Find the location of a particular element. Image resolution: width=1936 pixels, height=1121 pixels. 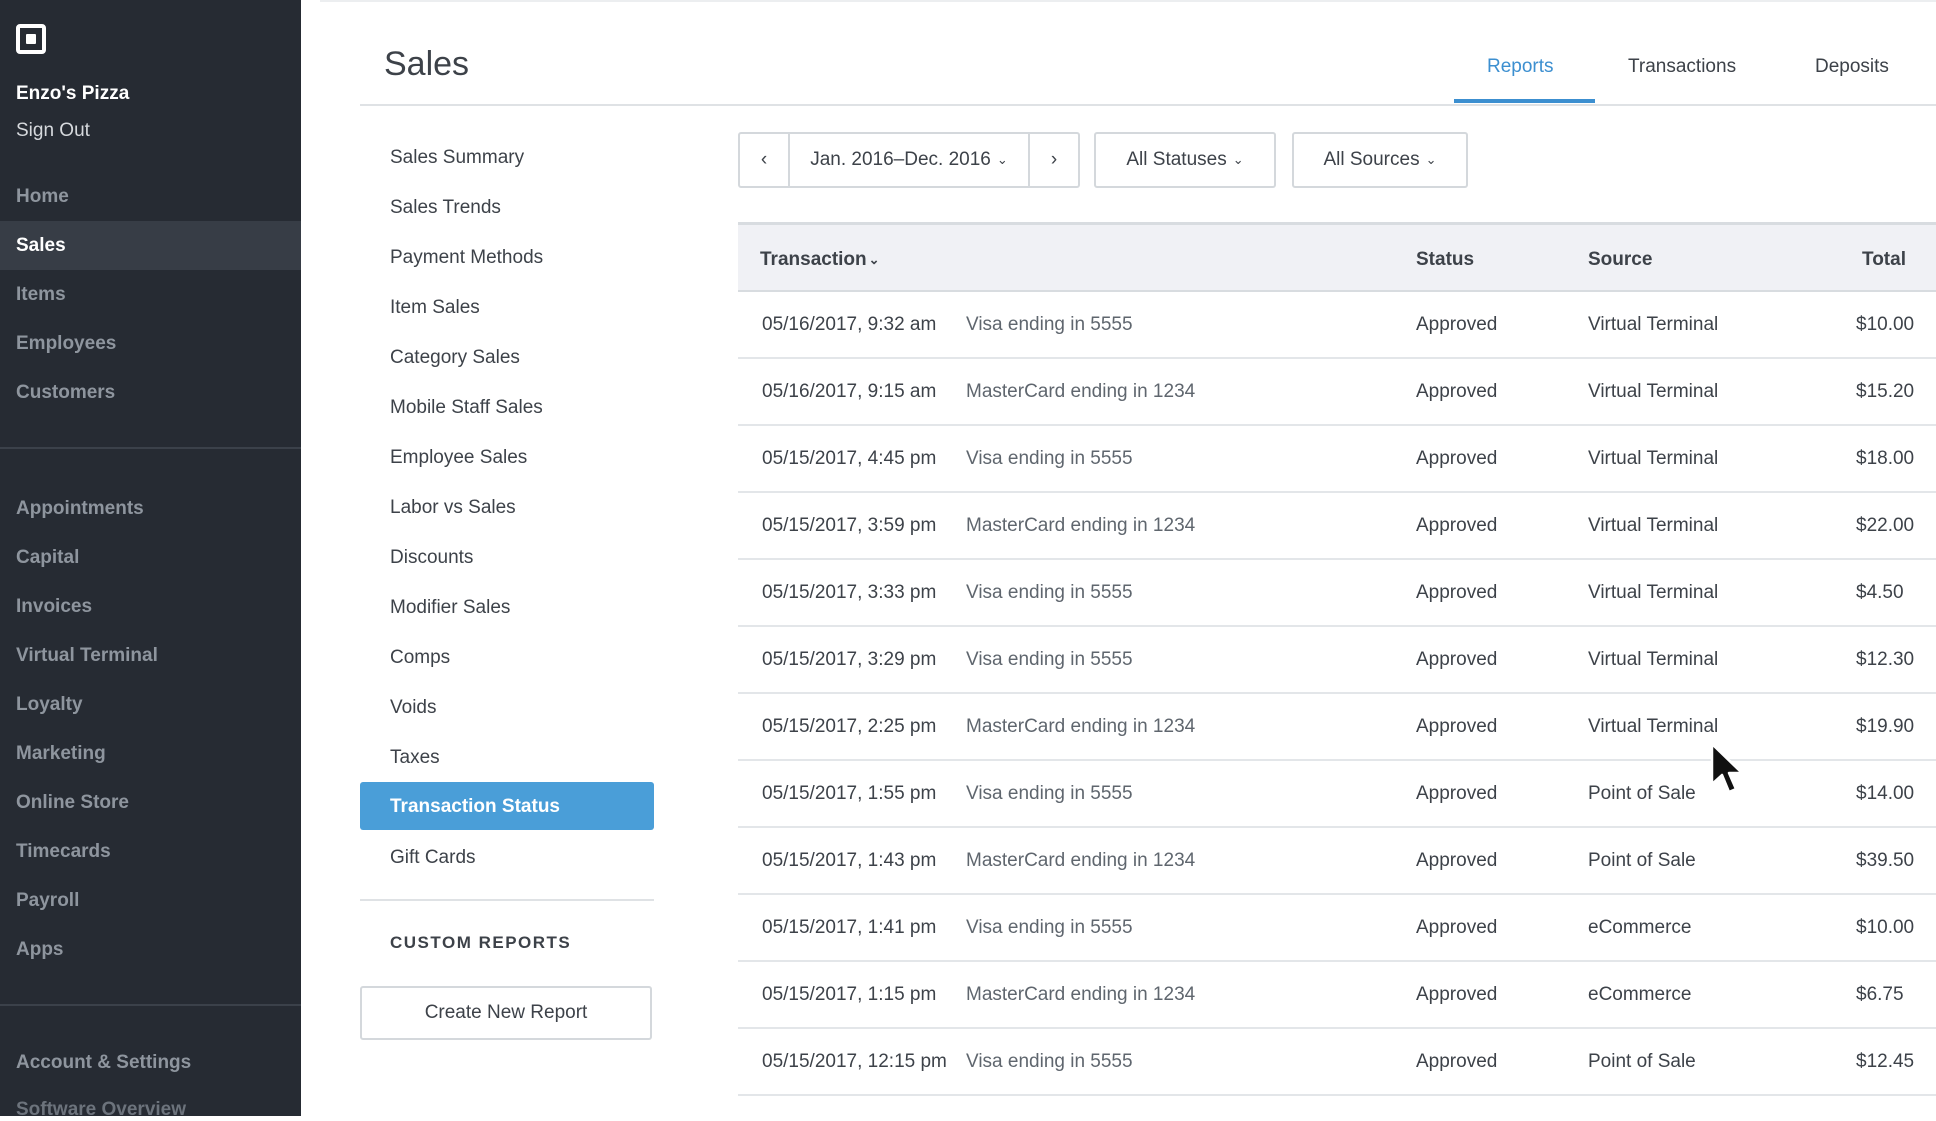

column-header-transaction: Transaction ⌄ is located at coordinates (820, 260).